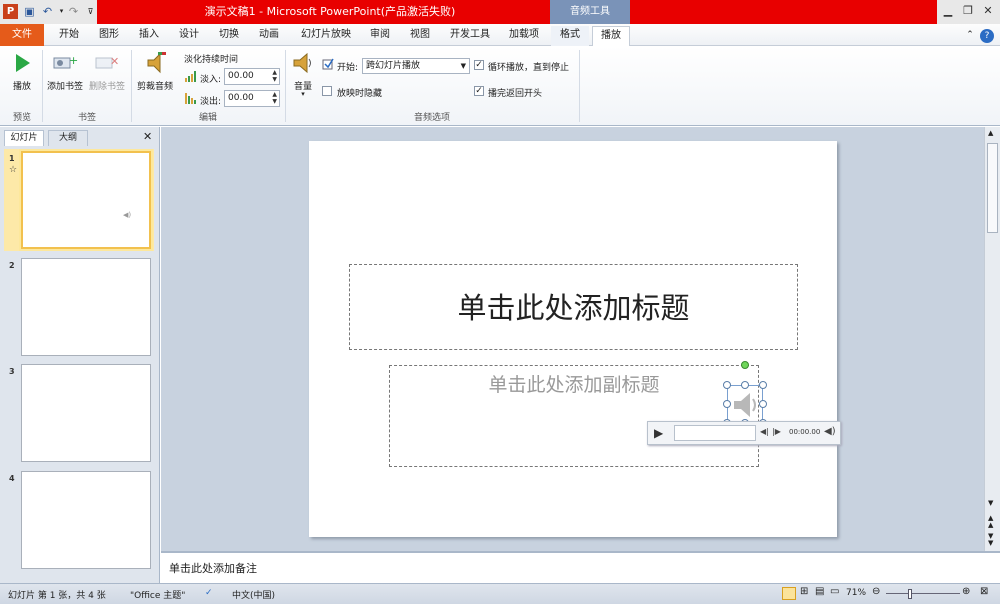 The height and width of the screenshot is (604, 1000). I want to click on tab-graphics: 图形, so click(109, 36).